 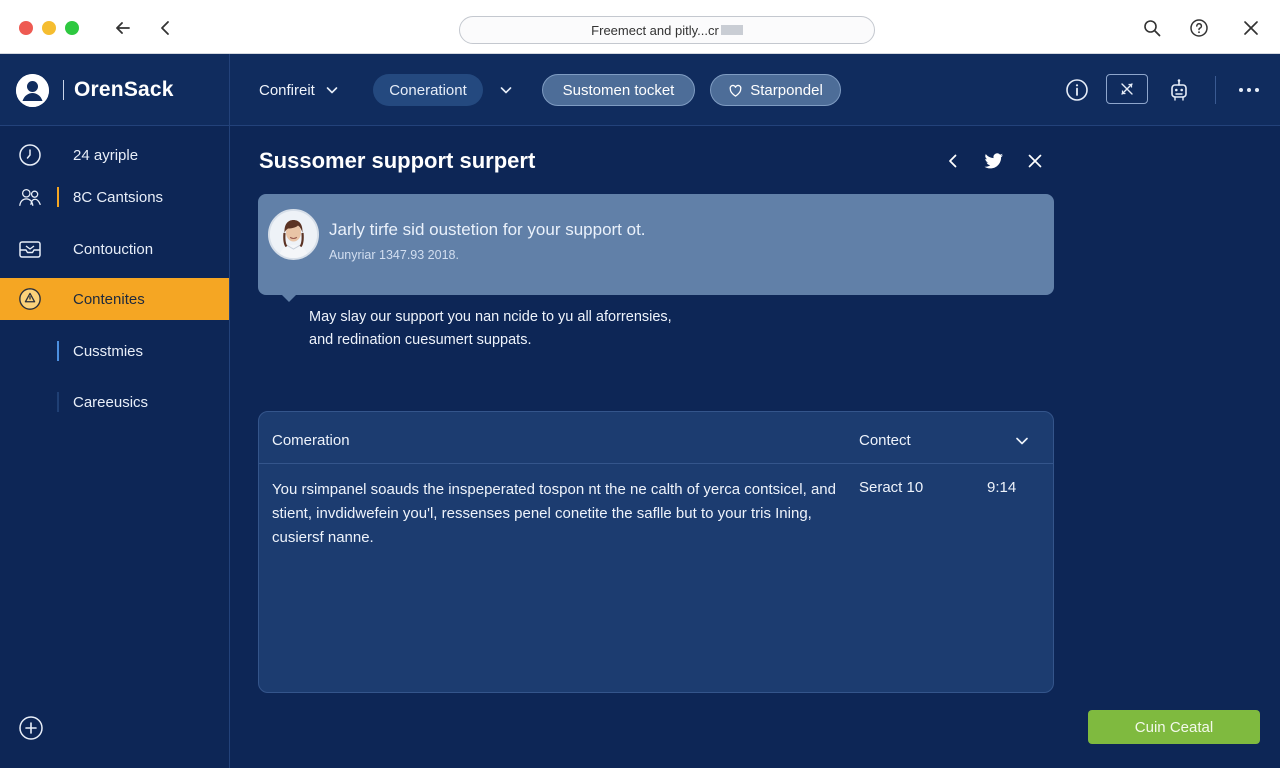 What do you see at coordinates (1215, 90) in the screenshot?
I see `header-divider` at bounding box center [1215, 90].